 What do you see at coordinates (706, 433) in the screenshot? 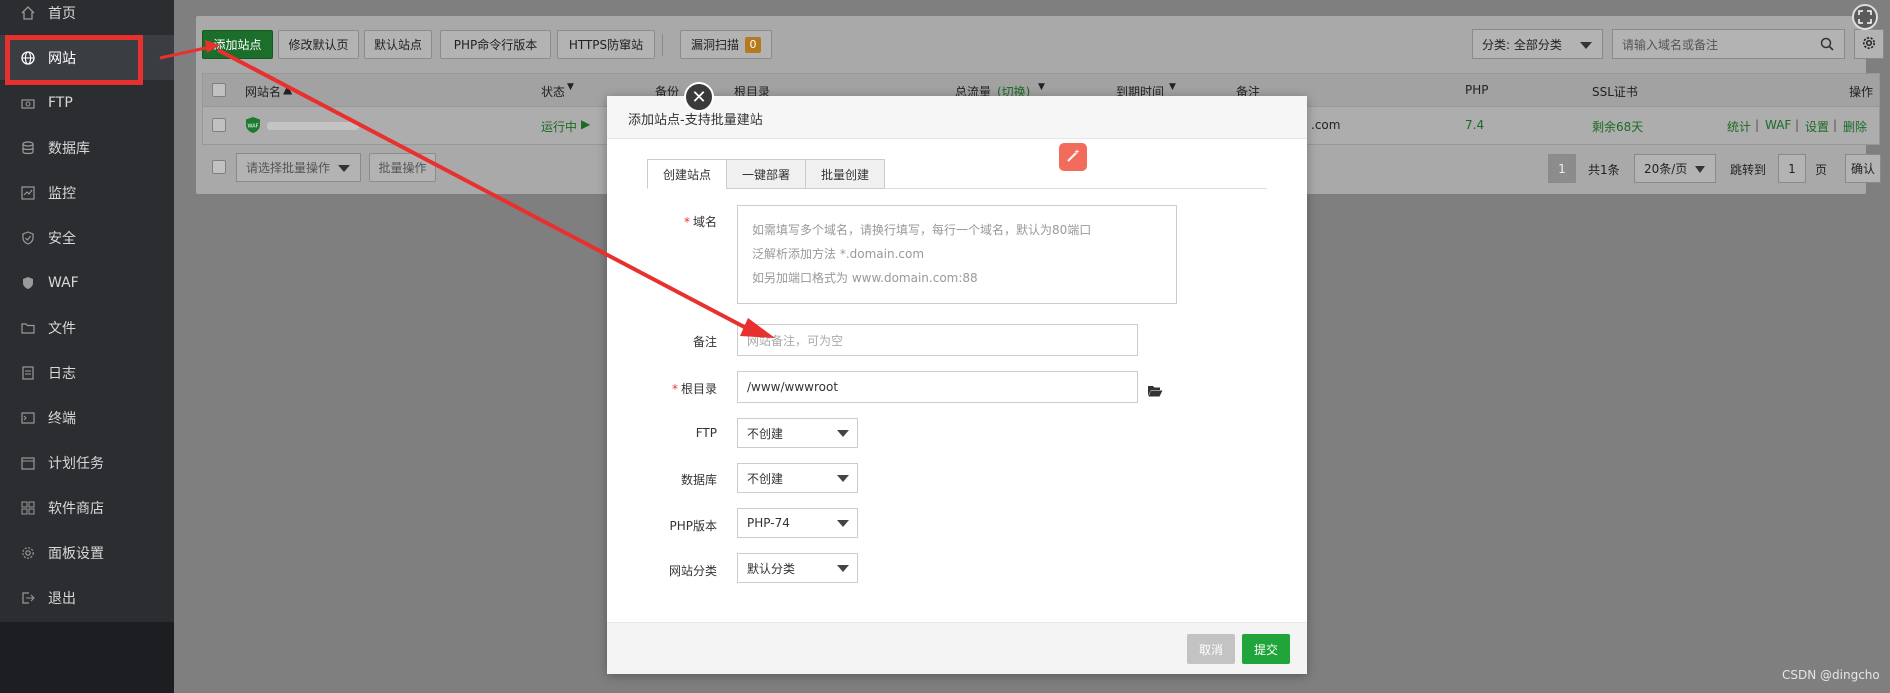
I see `ftp-label: FTP` at bounding box center [706, 433].